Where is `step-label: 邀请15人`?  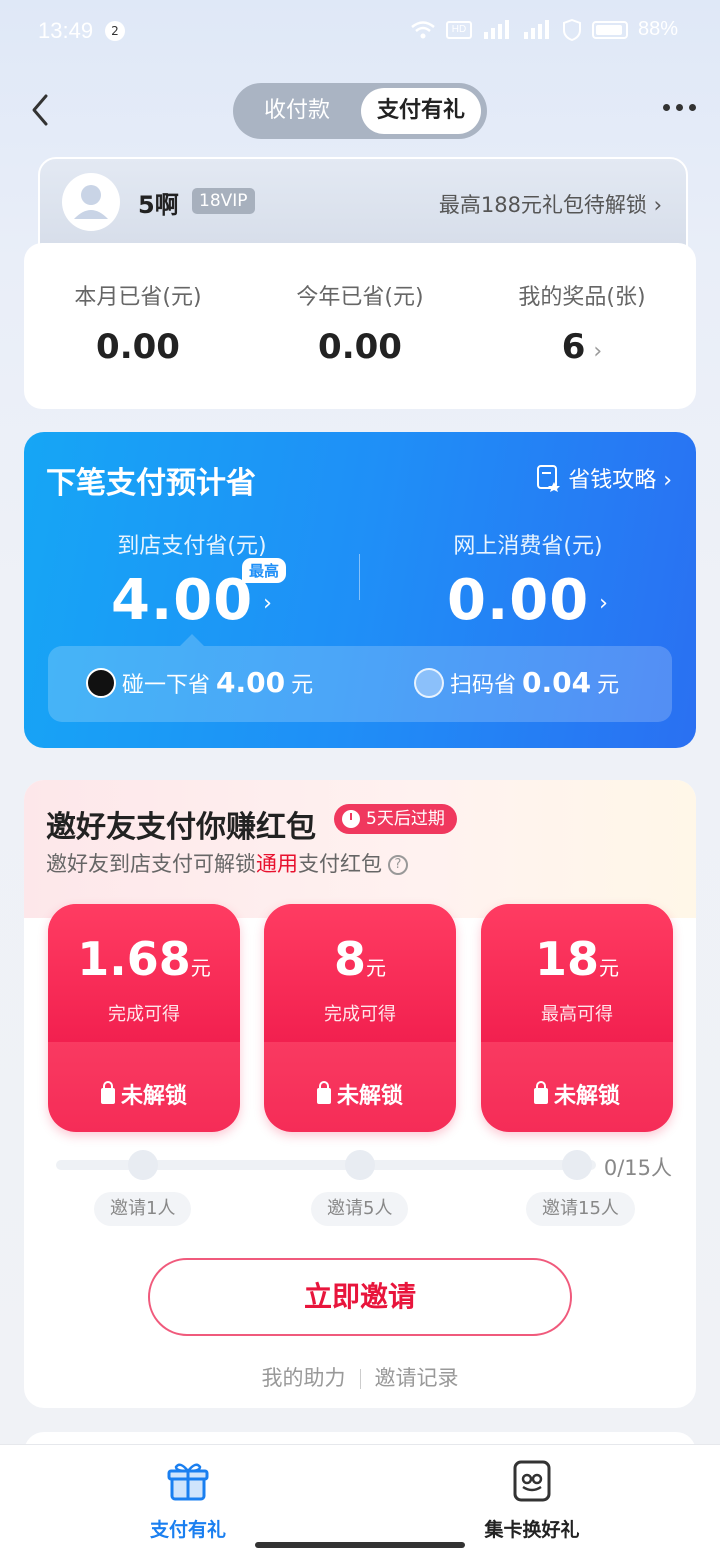 step-label: 邀请15人 is located at coordinates (580, 1209).